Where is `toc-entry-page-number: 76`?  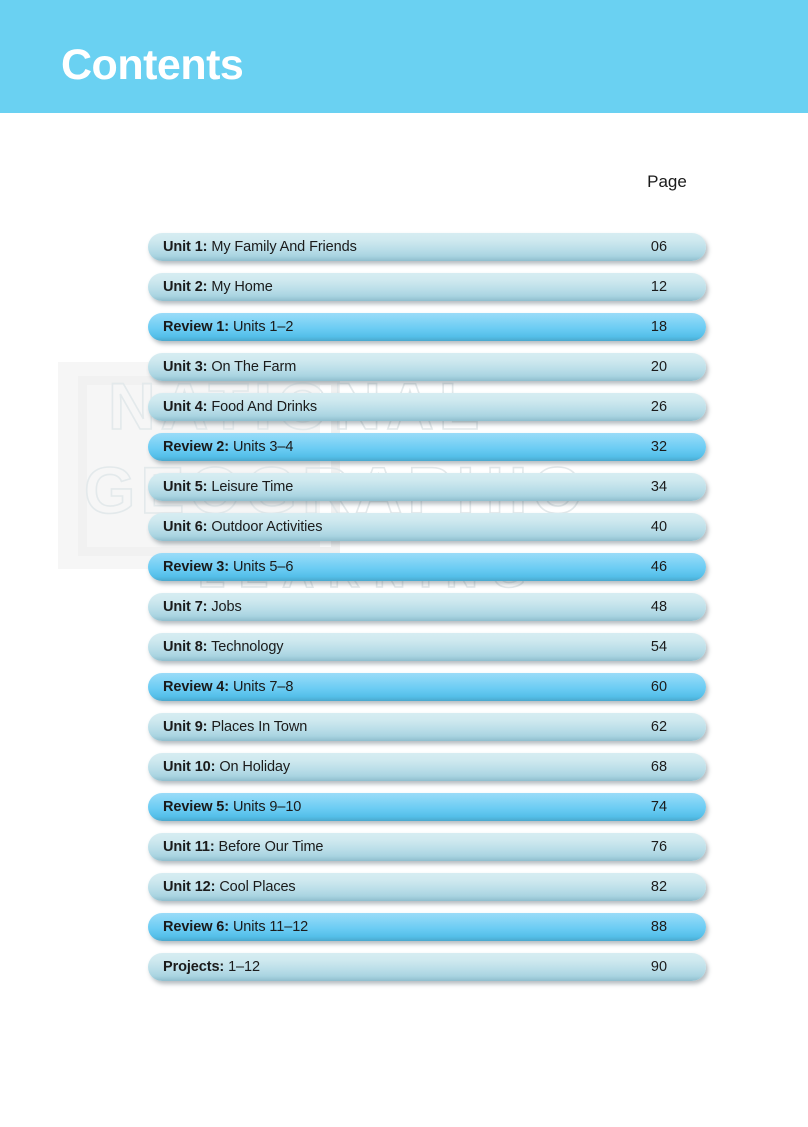
toc-entry-page-number: 76 is located at coordinates (659, 847).